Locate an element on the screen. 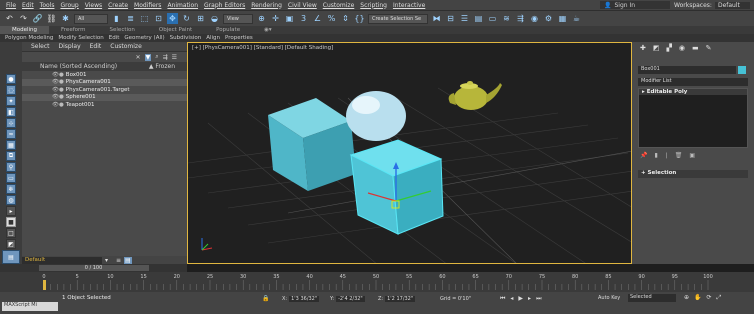 The image size is (754, 314). display-spacewarps-icon: ≈ is located at coordinates (11, 134).